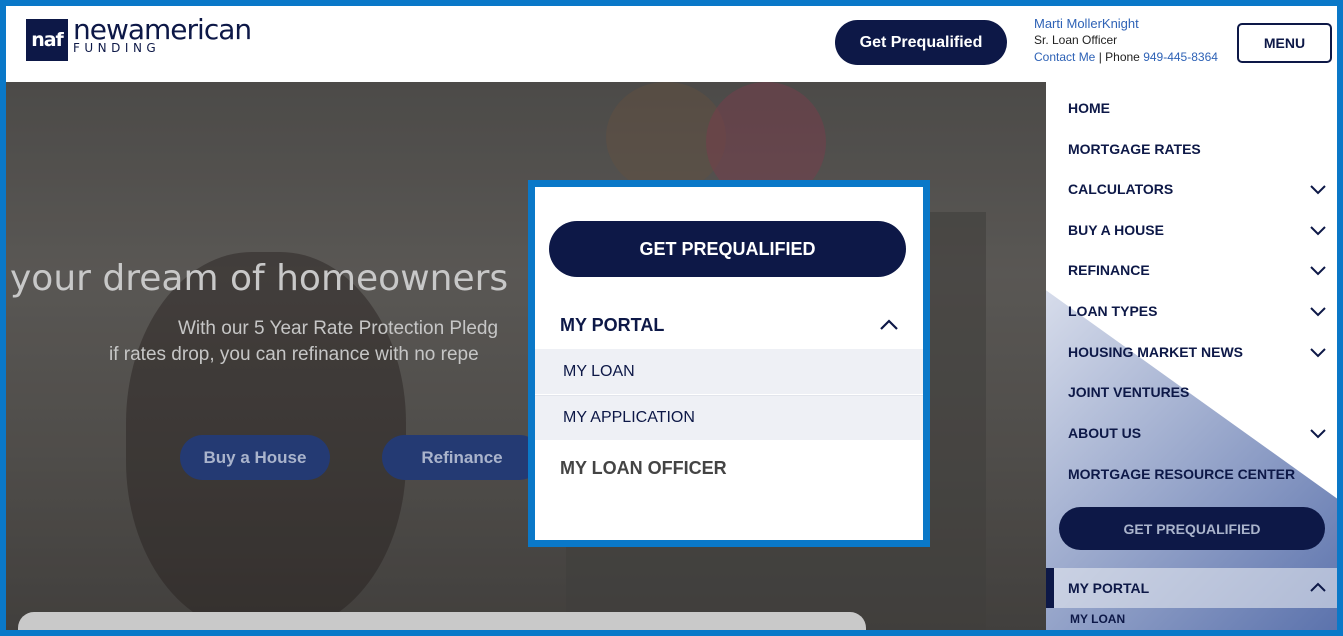  What do you see at coordinates (442, 621) in the screenshot?
I see `hero-bottom-card` at bounding box center [442, 621].